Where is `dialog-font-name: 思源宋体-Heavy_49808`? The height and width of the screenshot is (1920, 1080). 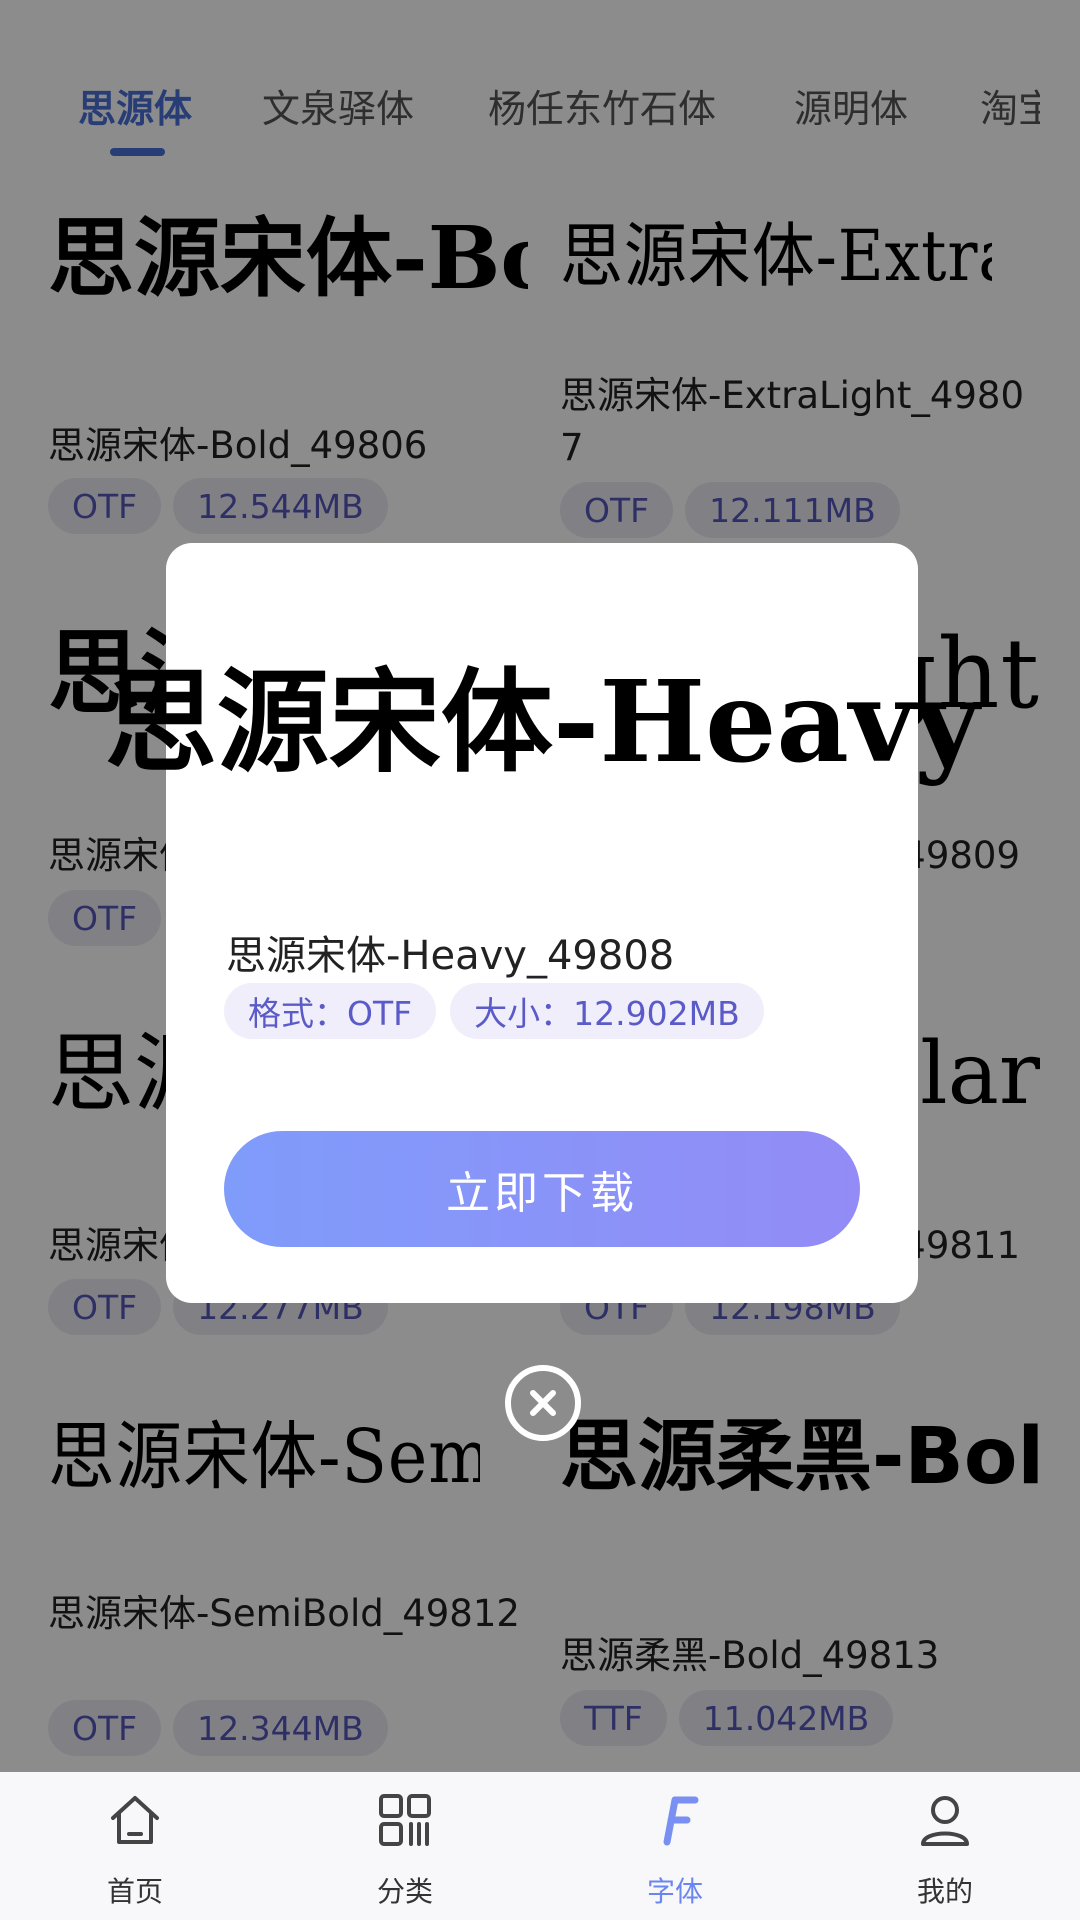
dialog-font-name: 思源宋体-Heavy_49808 is located at coordinates (450, 956).